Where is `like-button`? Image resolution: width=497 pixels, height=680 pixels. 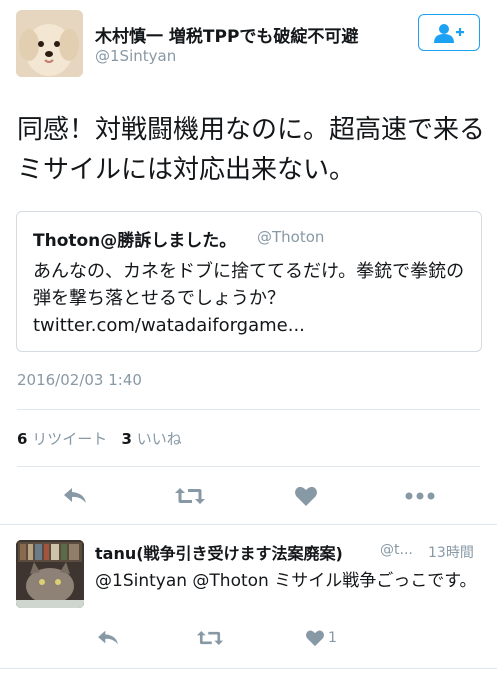
like-button is located at coordinates (306, 496).